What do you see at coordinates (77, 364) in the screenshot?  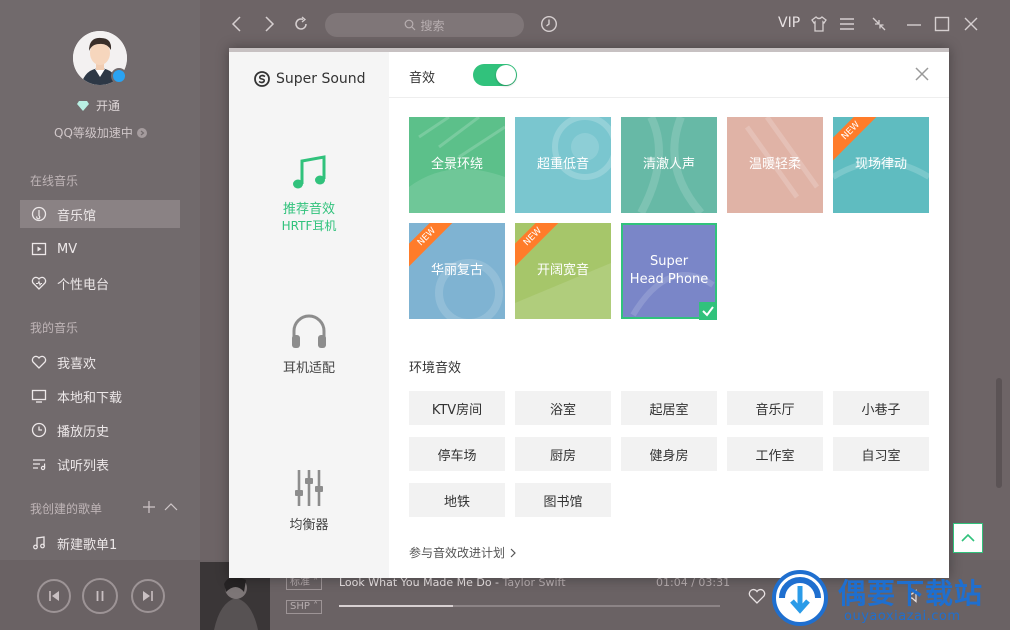 I see `sidebar-item-label: 我喜欢` at bounding box center [77, 364].